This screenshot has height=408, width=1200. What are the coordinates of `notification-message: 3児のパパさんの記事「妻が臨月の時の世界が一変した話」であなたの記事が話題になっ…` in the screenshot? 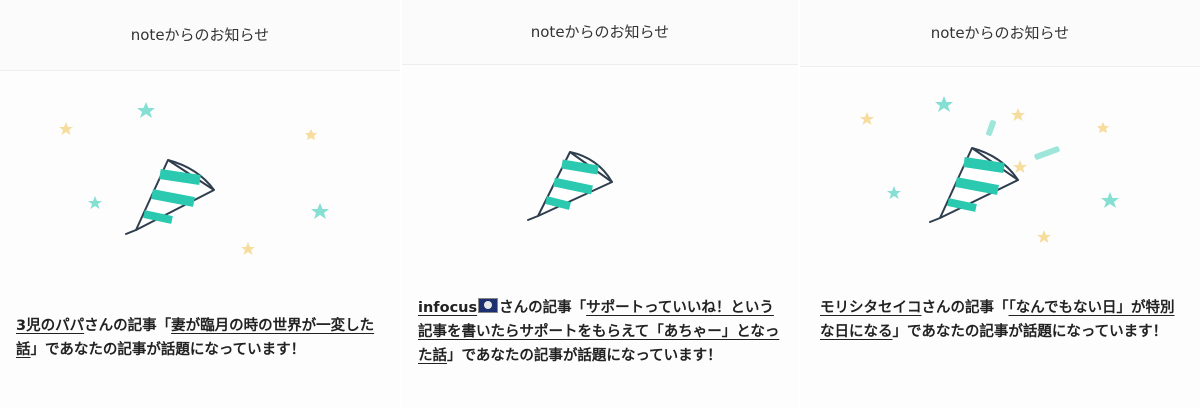 It's located at (204, 338).